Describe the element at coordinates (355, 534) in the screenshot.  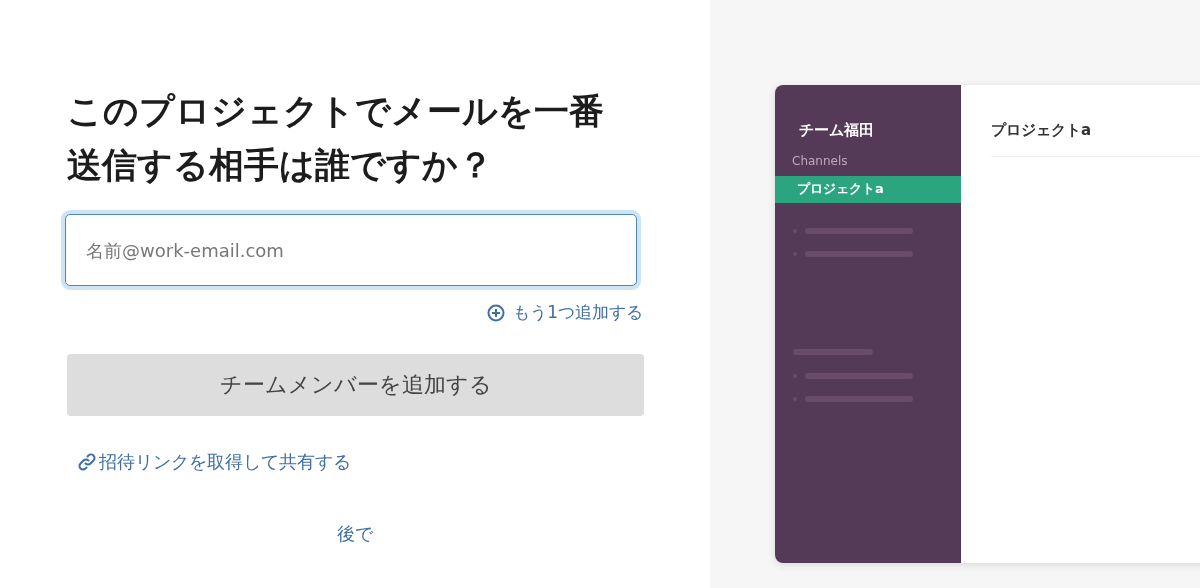
I see `later-link: 後で` at that location.